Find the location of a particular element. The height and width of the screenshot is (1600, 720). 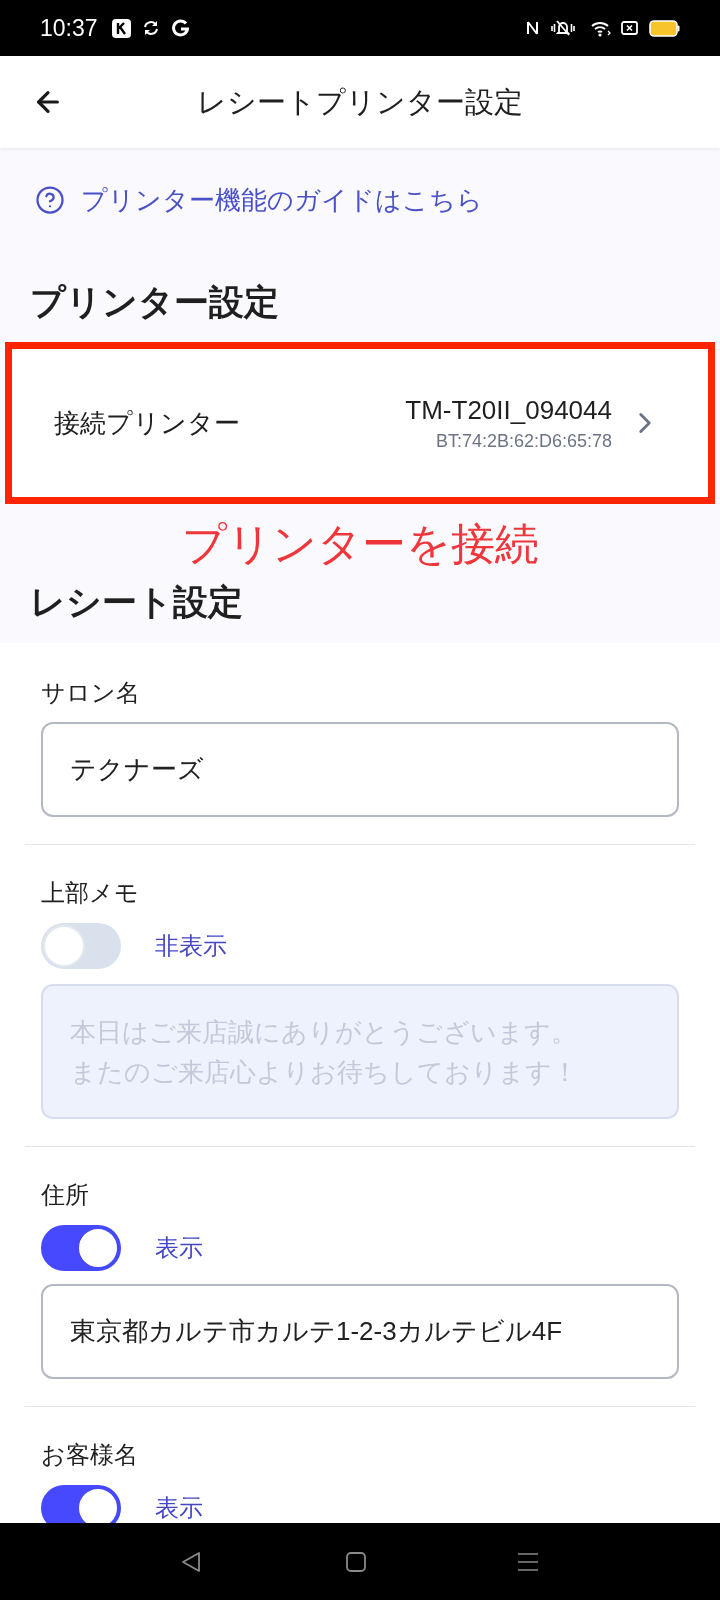

printer-address: BT:74:2B:62:D6:65:78 is located at coordinates (523, 441).